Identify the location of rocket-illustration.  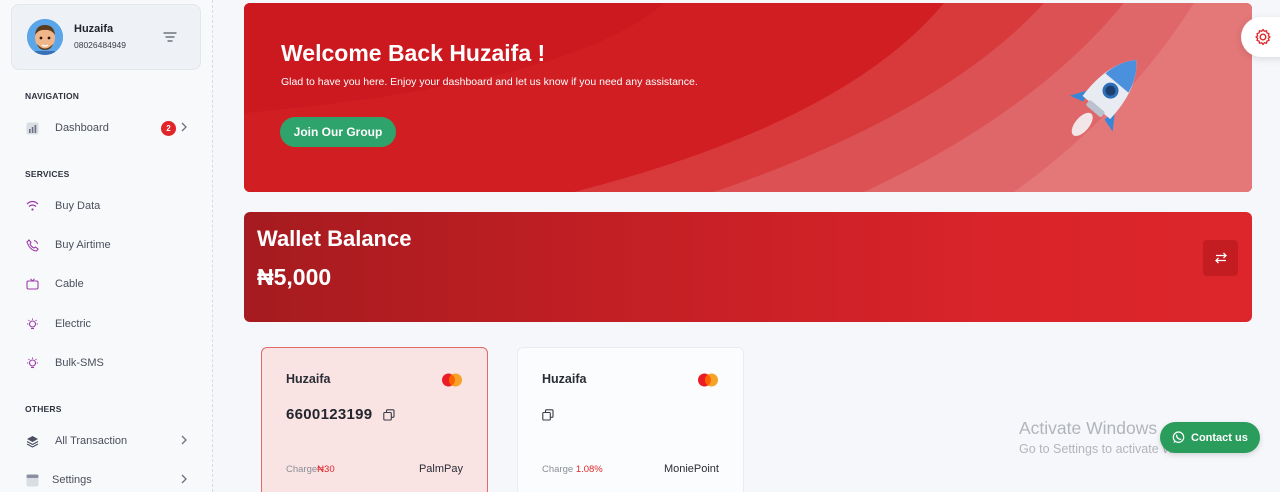
(1103, 97).